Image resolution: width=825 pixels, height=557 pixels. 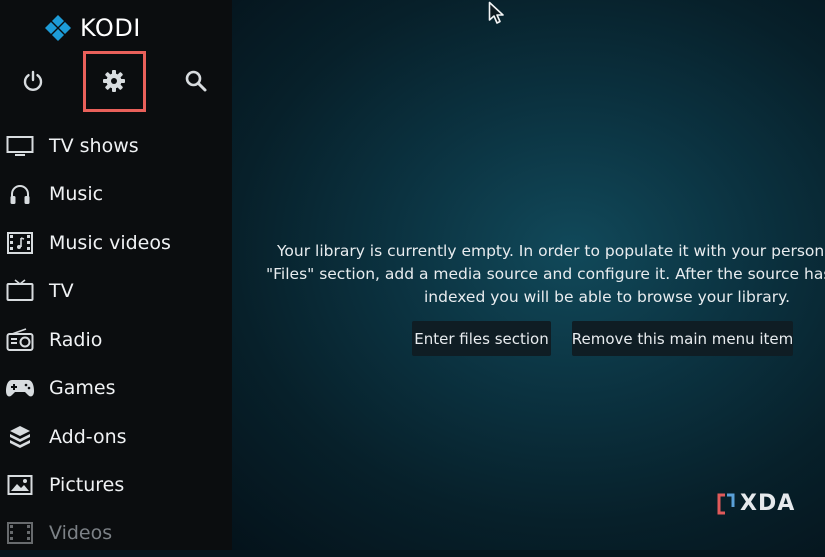 I want to click on radio-icon, so click(x=20, y=340).